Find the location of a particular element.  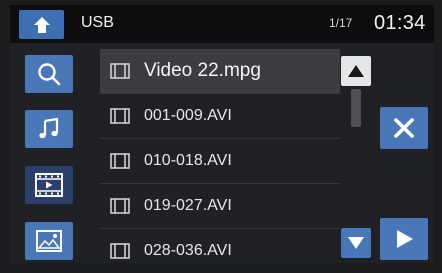

list-item: 001-009.AVI is located at coordinates (220, 116).